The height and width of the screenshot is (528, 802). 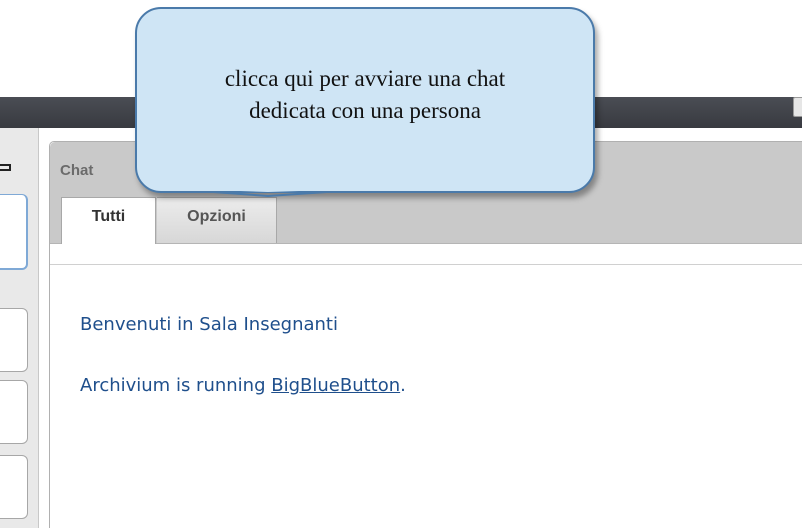 I want to click on running-message-prefix: Archivium is running, so click(x=176, y=385).